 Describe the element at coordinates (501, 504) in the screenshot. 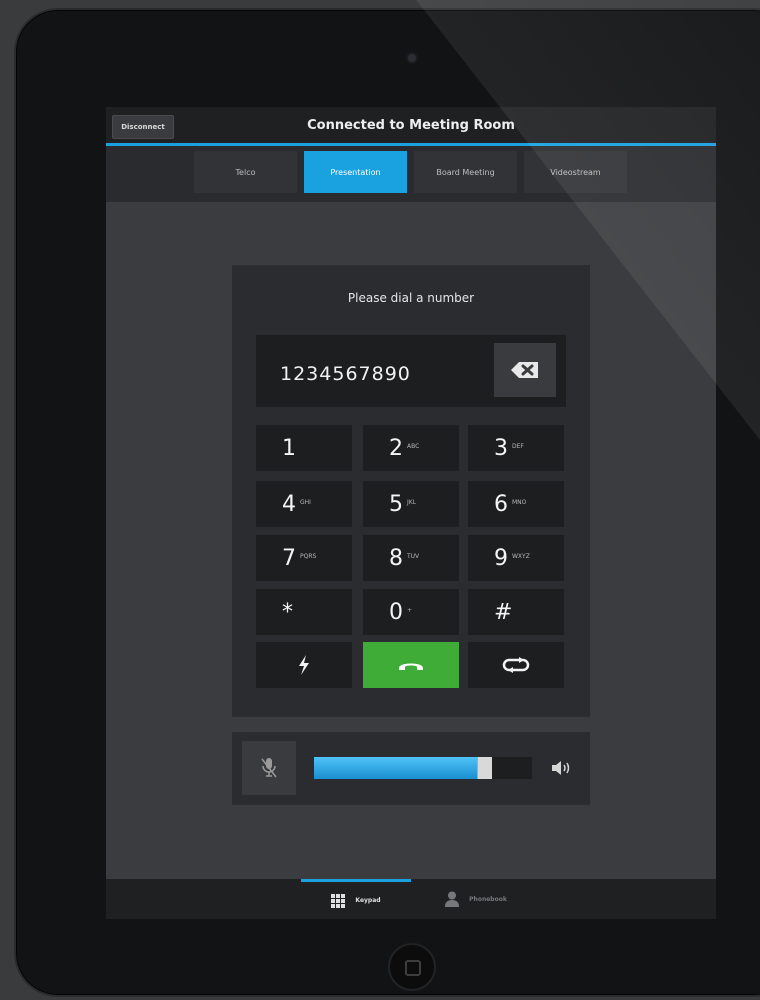

I see `key-digit: 6` at that location.